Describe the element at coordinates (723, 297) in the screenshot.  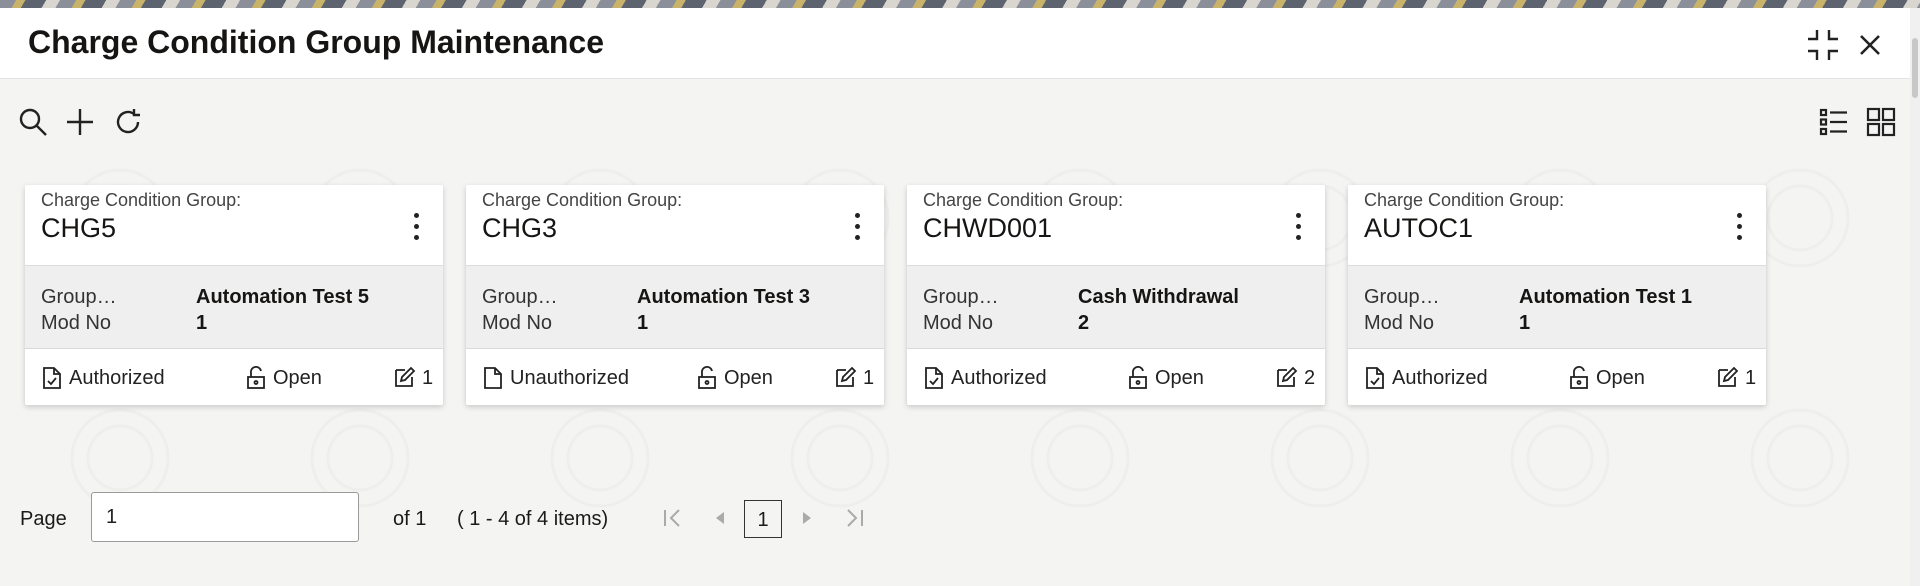
I see `group-value: Automation Test 3` at that location.